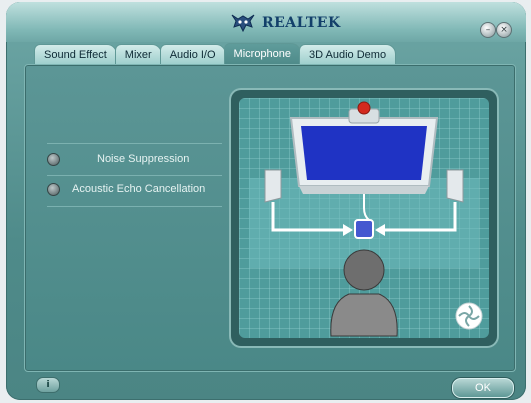  I want to click on webcam-lens, so click(364, 108).